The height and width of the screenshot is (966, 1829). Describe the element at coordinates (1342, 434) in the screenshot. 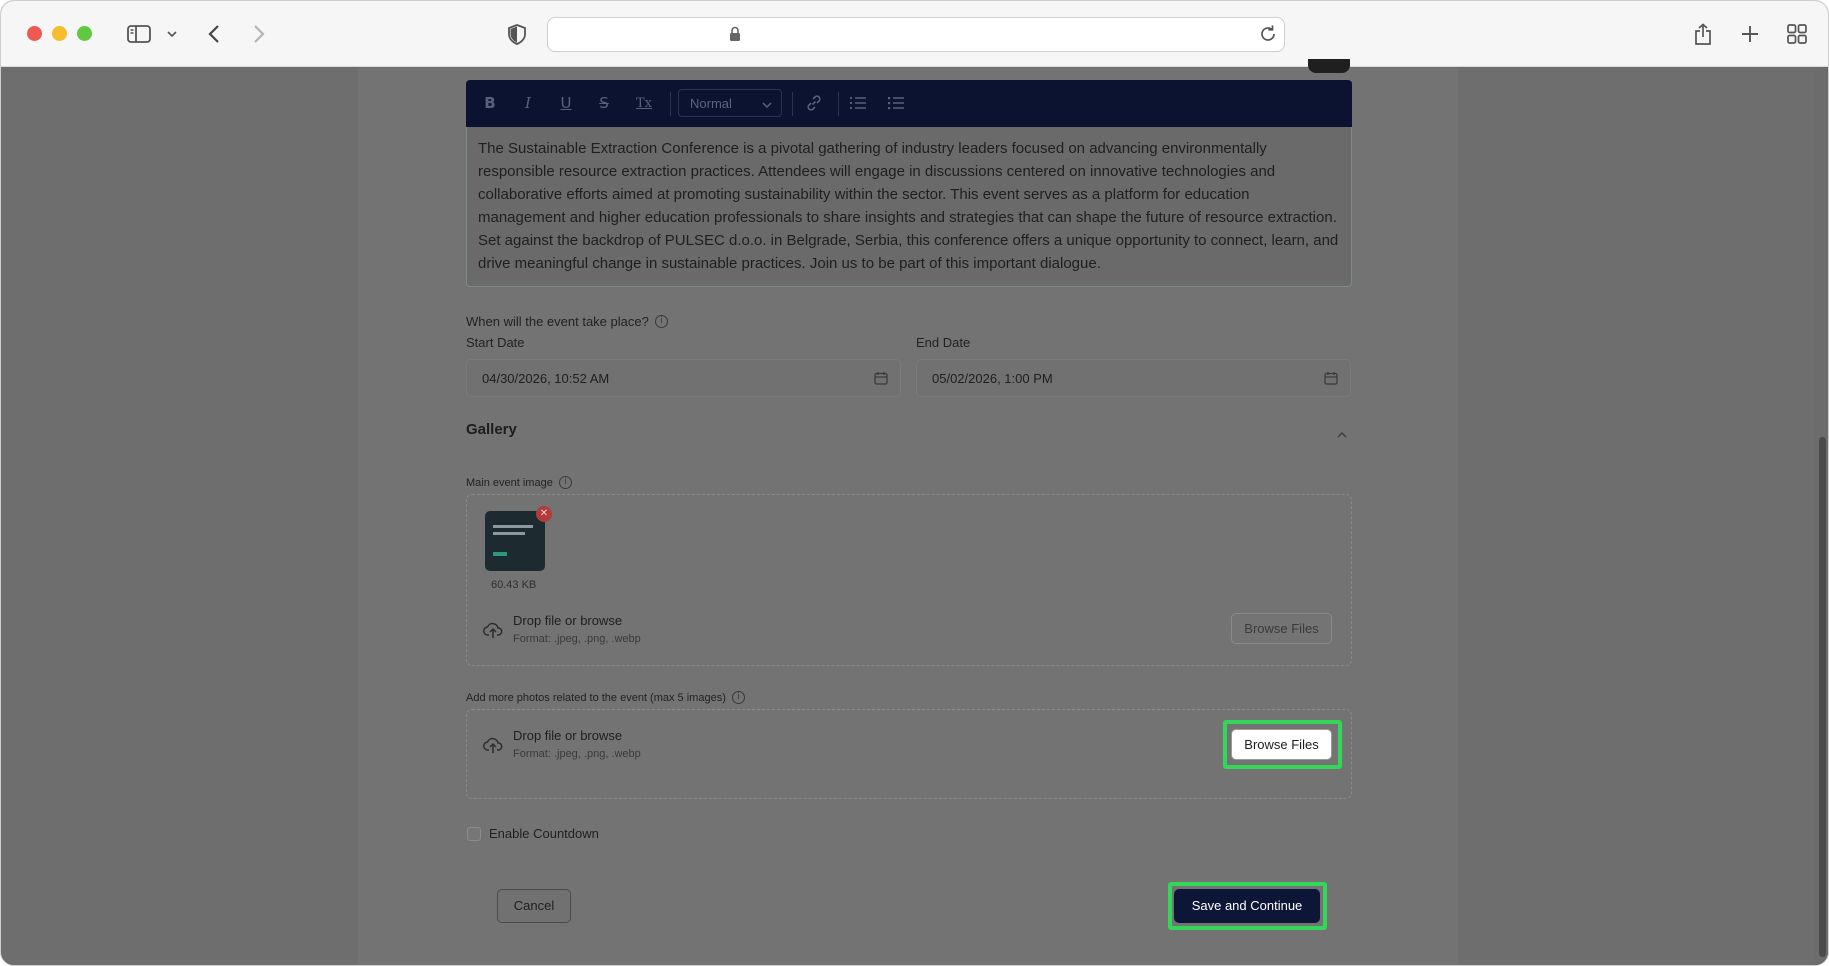

I see `chevron-up-icon` at that location.